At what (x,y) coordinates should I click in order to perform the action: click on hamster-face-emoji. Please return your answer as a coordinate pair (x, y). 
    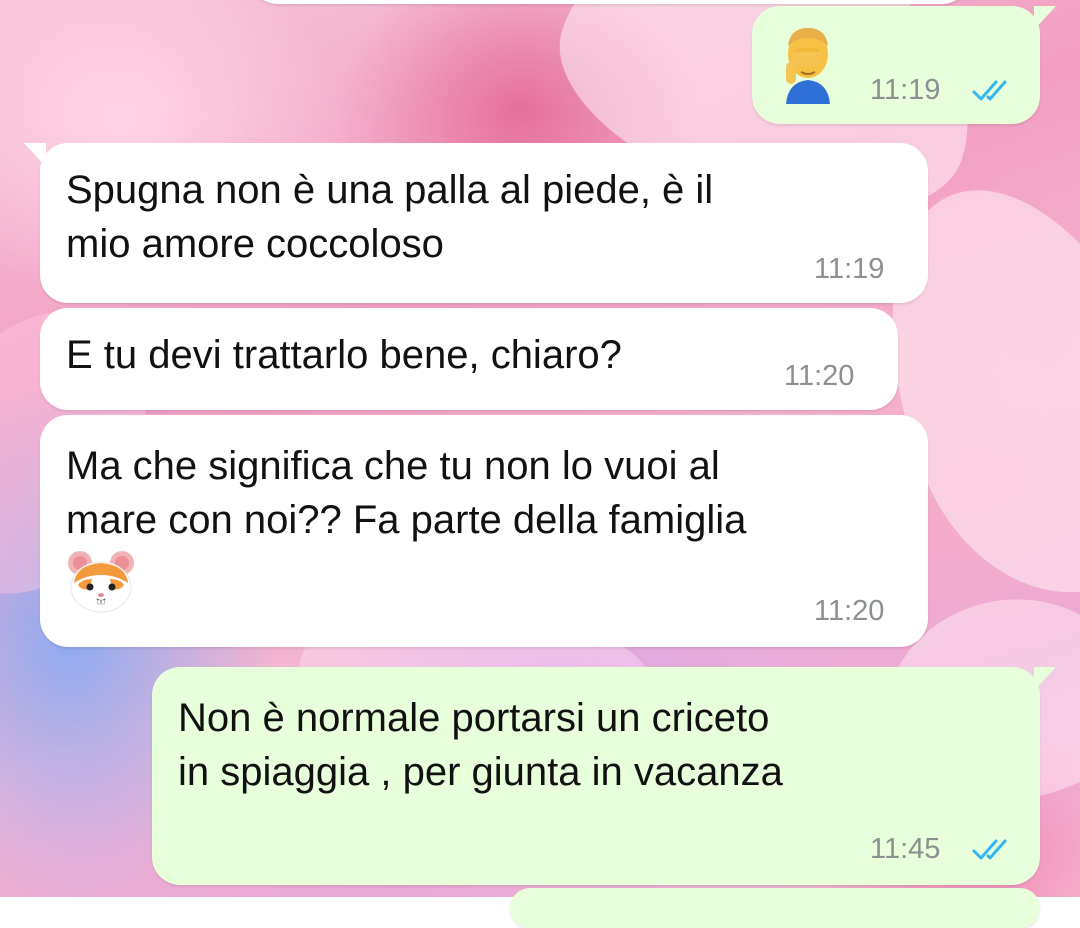
    Looking at the image, I should click on (101, 582).